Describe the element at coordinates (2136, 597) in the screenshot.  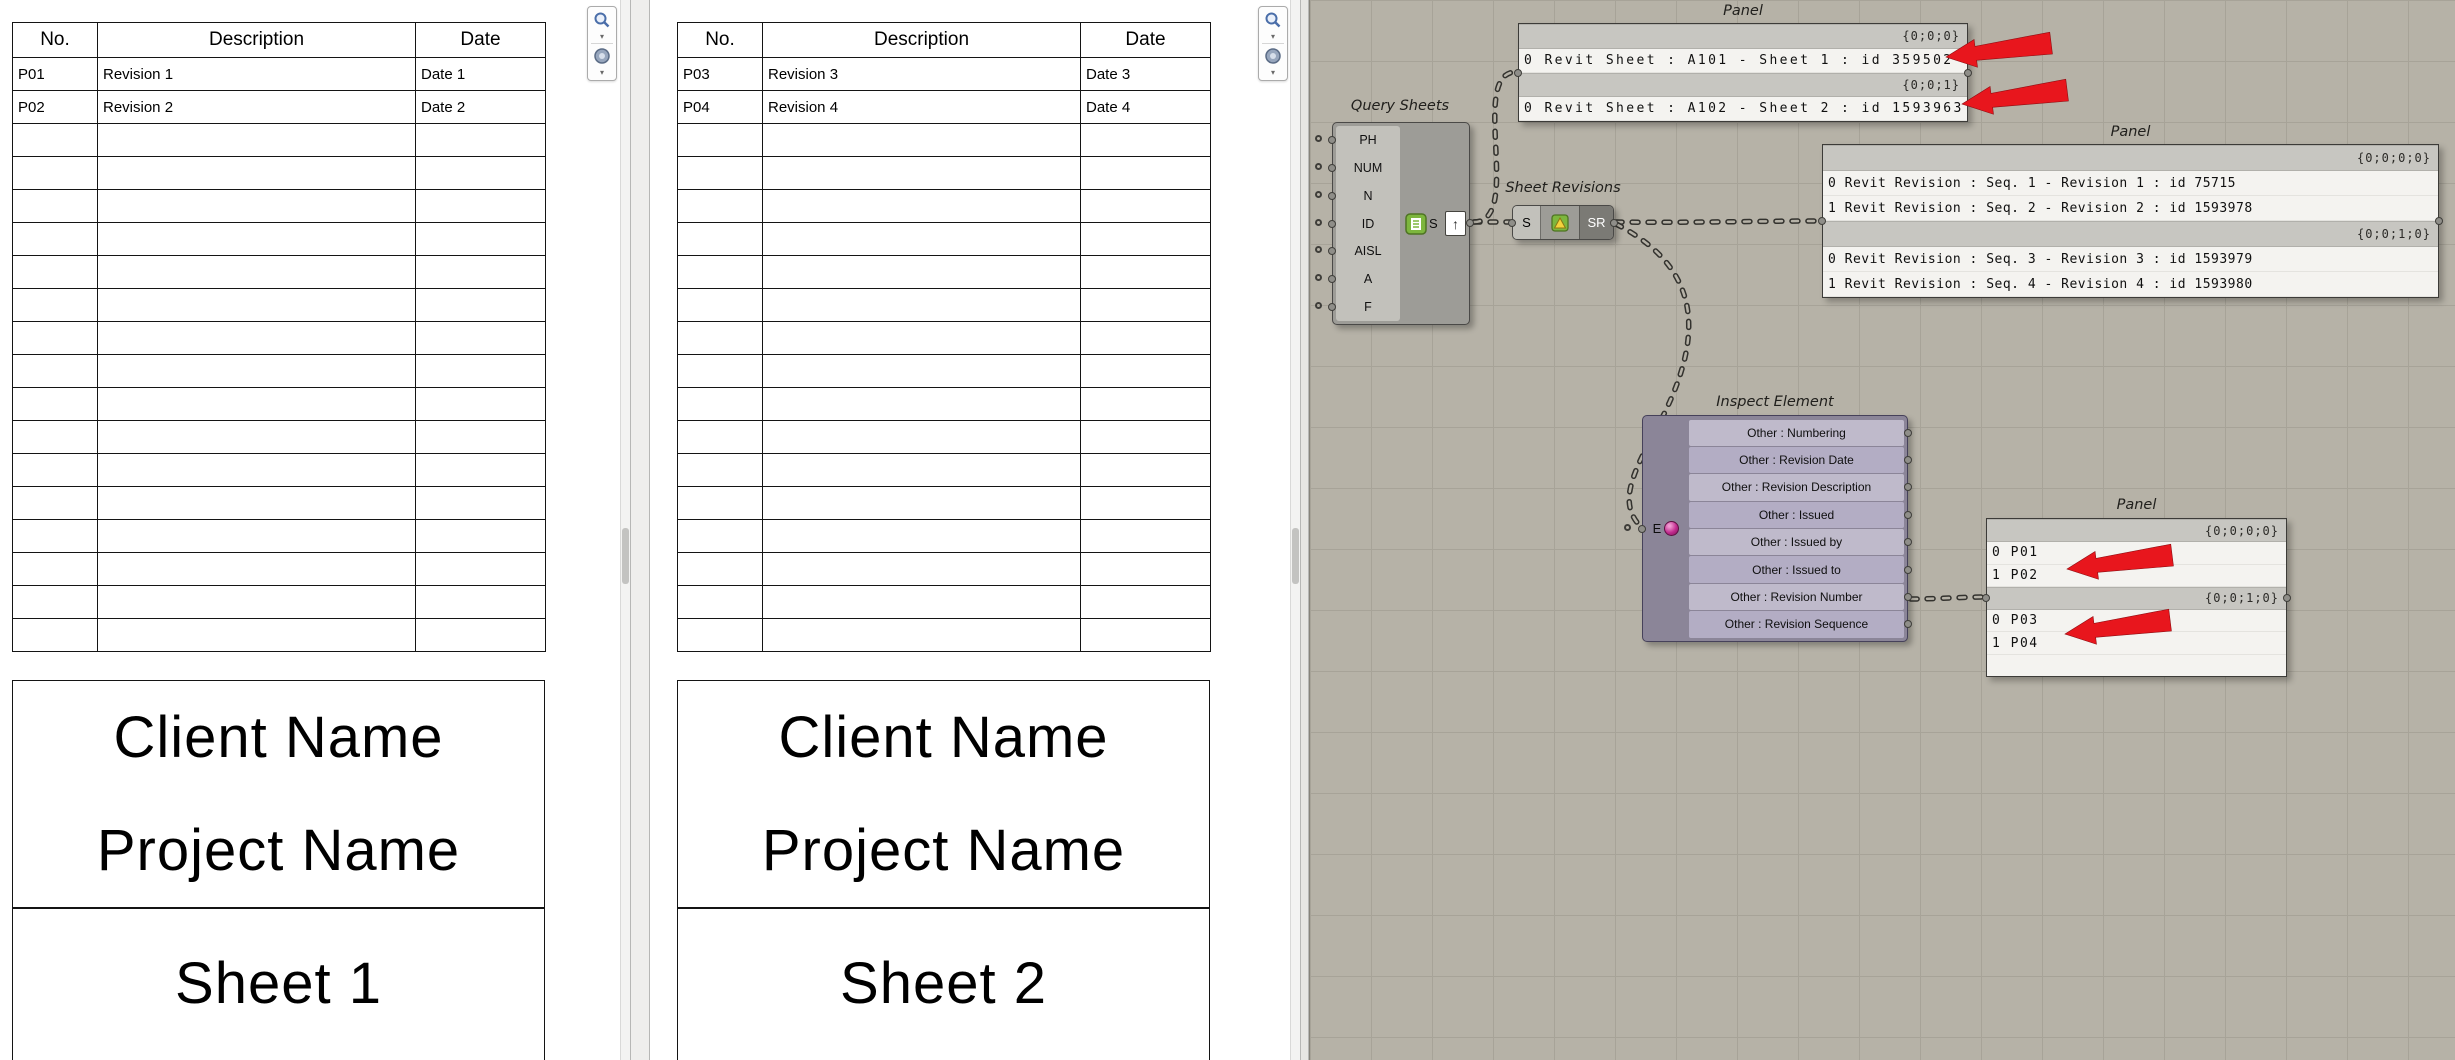
I see `gh-panel-revision-numbers: {0;0;0;0} 0 P01 1 P02 {0;0;1;0} 0 P03 1 P04` at that location.